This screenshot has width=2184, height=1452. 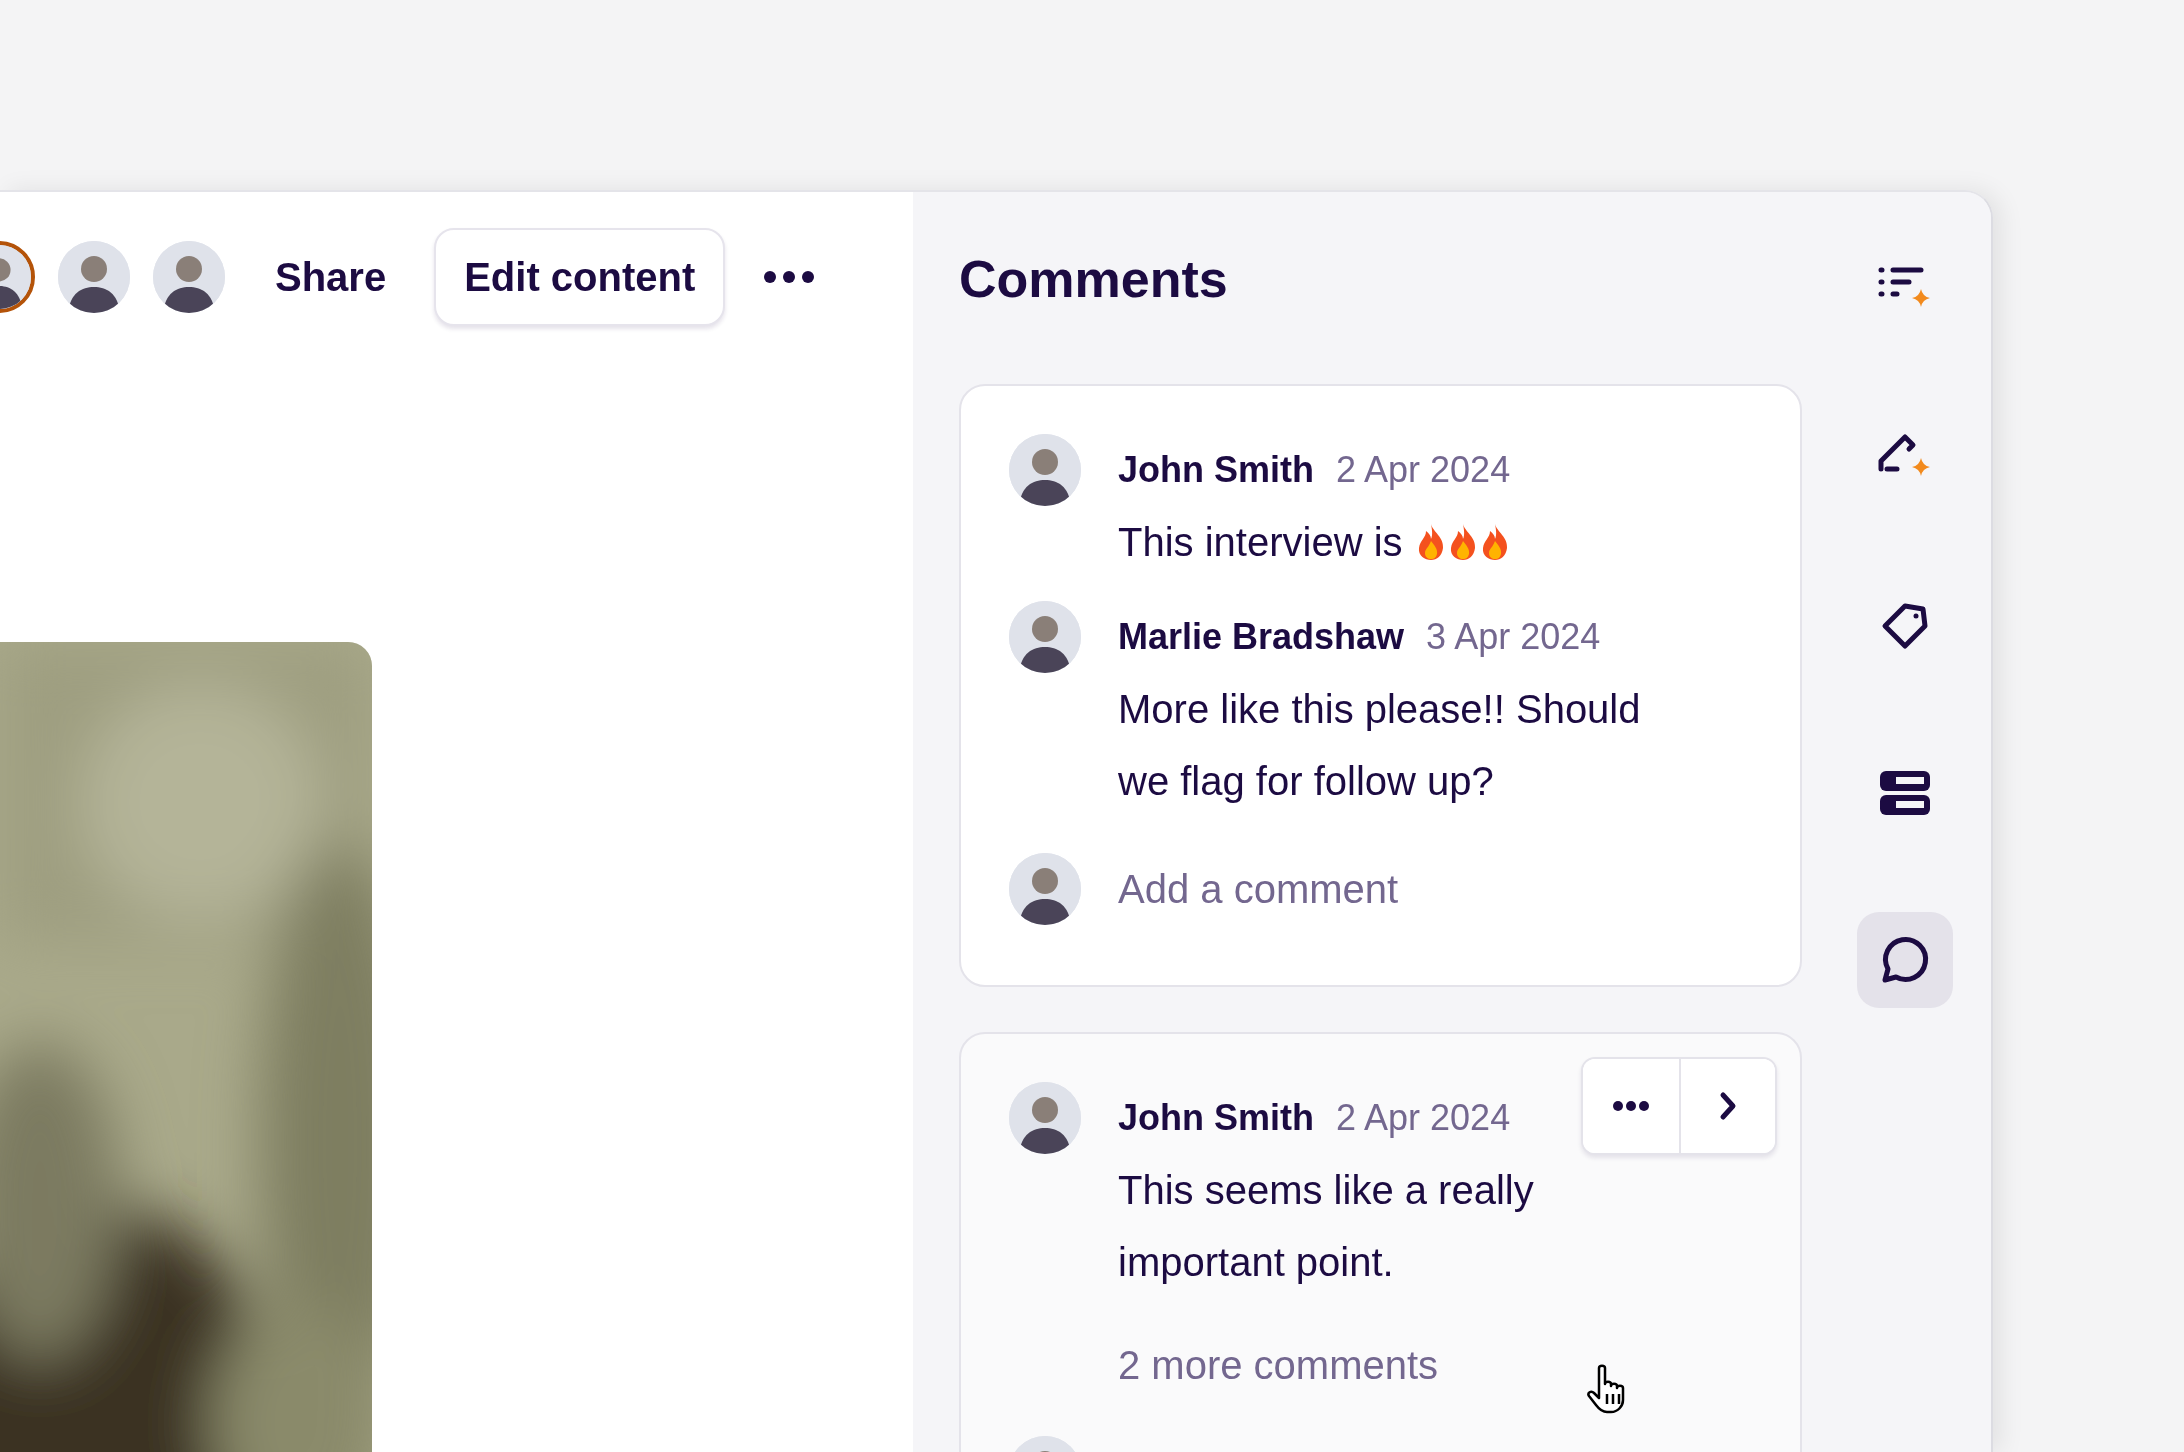 I want to click on comment-text: More like this please!! Should we flag for follow up?, so click(x=1380, y=745).